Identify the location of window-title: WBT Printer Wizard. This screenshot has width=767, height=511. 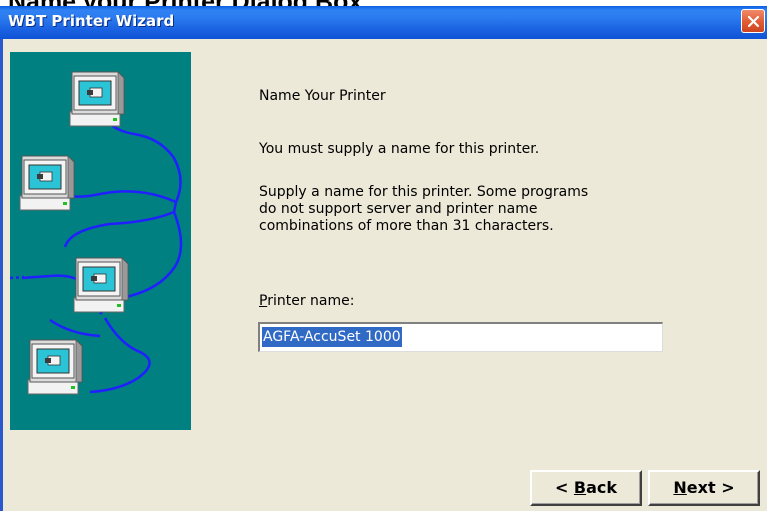
(91, 21).